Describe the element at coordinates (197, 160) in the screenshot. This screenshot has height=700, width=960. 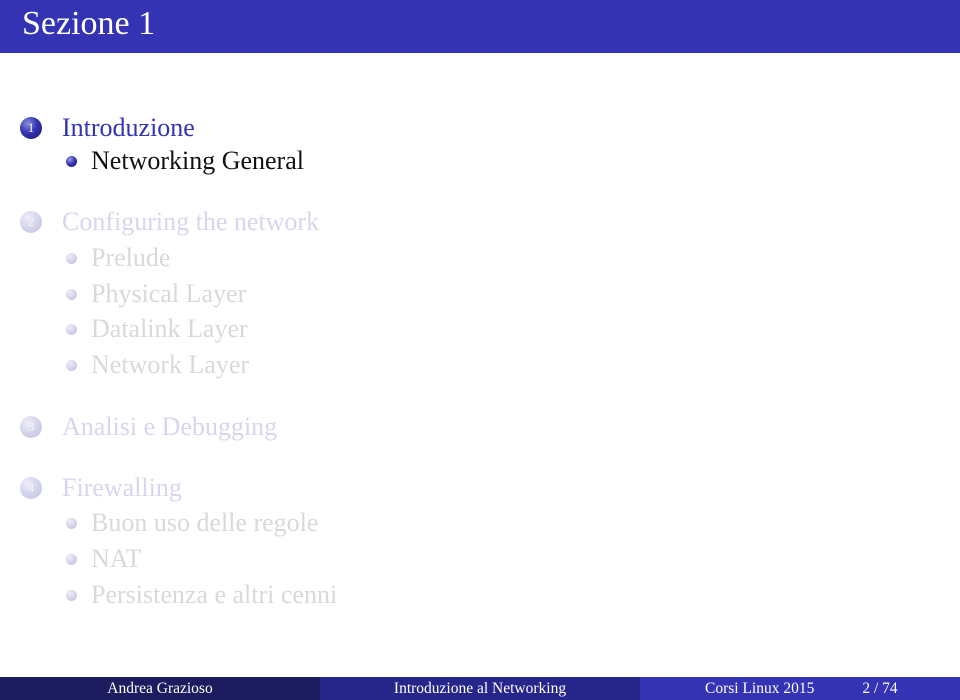
I see `subsection-label: Networking General` at that location.